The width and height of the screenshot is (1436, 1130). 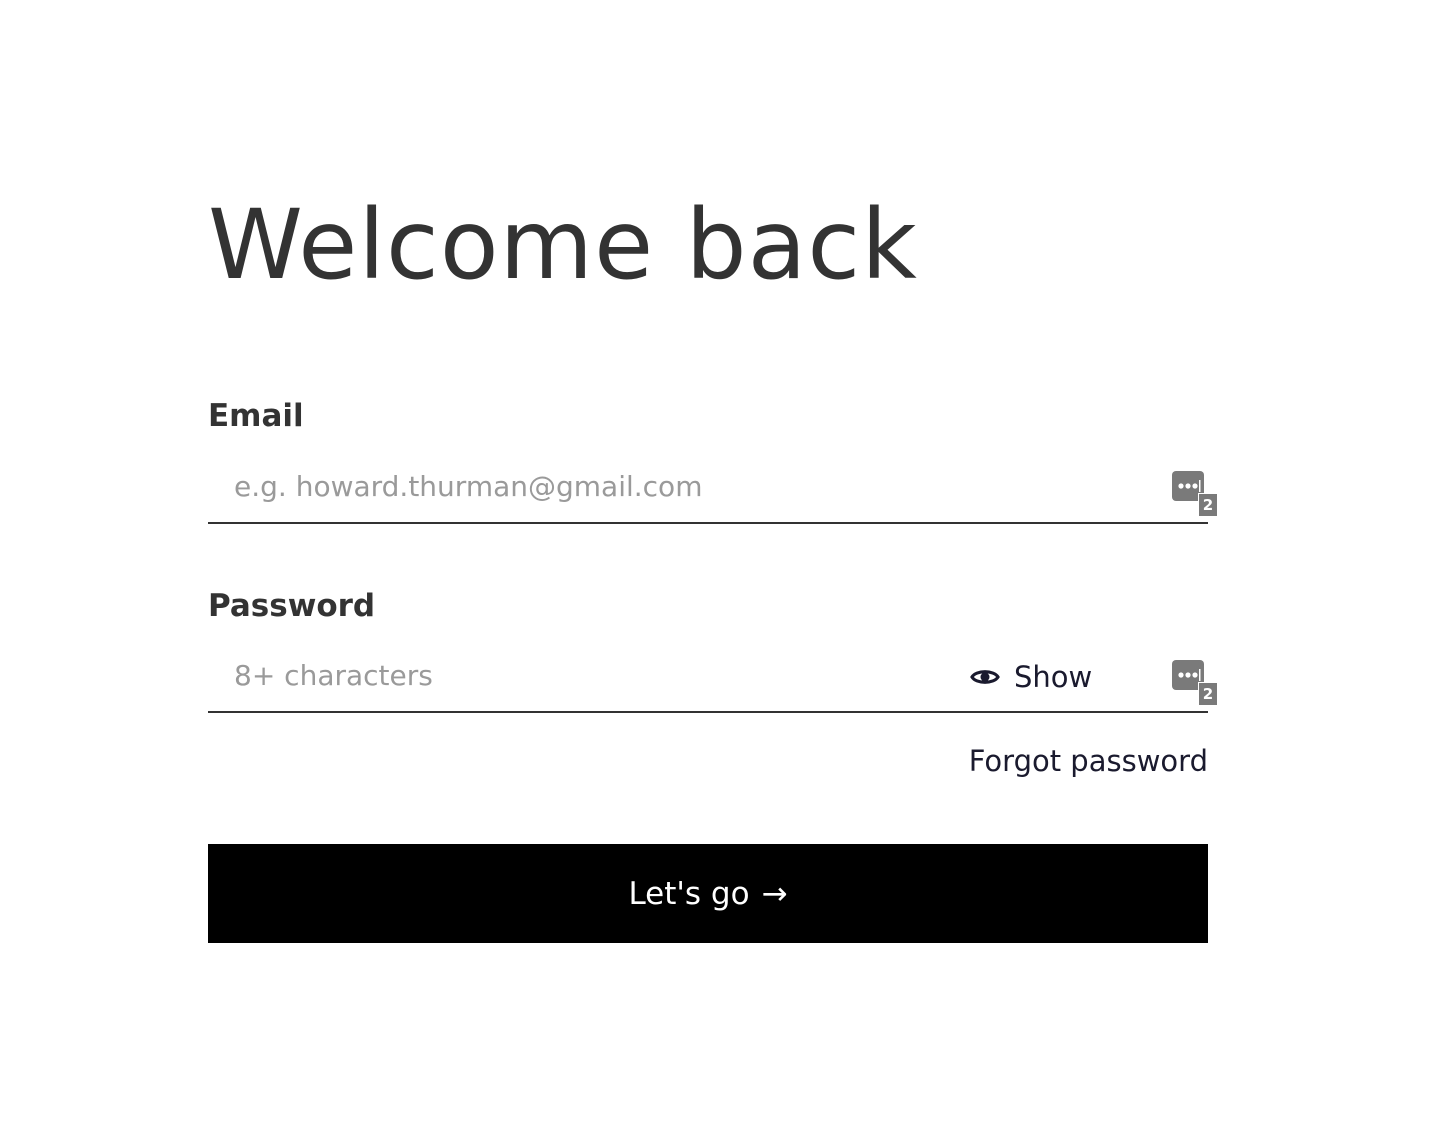 I want to click on password-field-container: Show 2, so click(x=712, y=678).